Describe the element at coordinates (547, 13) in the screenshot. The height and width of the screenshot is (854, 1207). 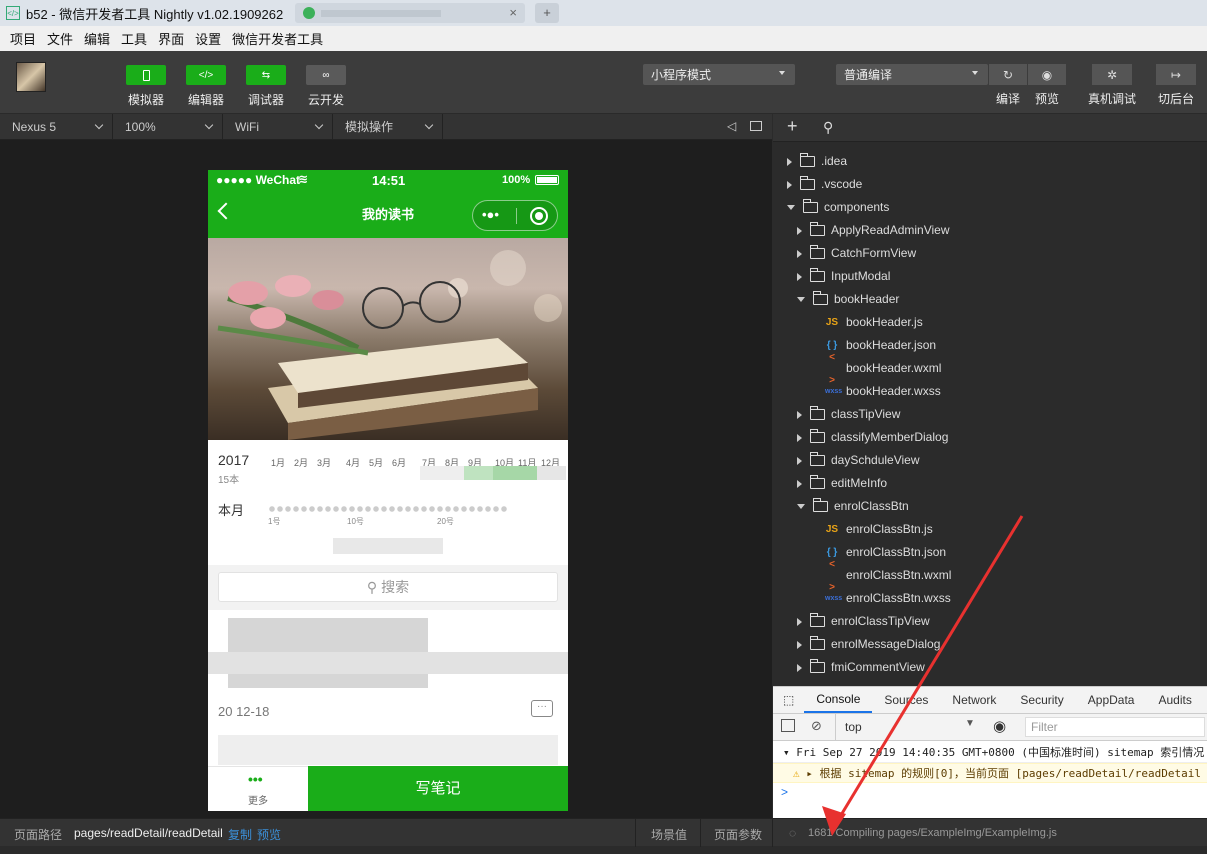
I see `new-tab-button: +` at that location.